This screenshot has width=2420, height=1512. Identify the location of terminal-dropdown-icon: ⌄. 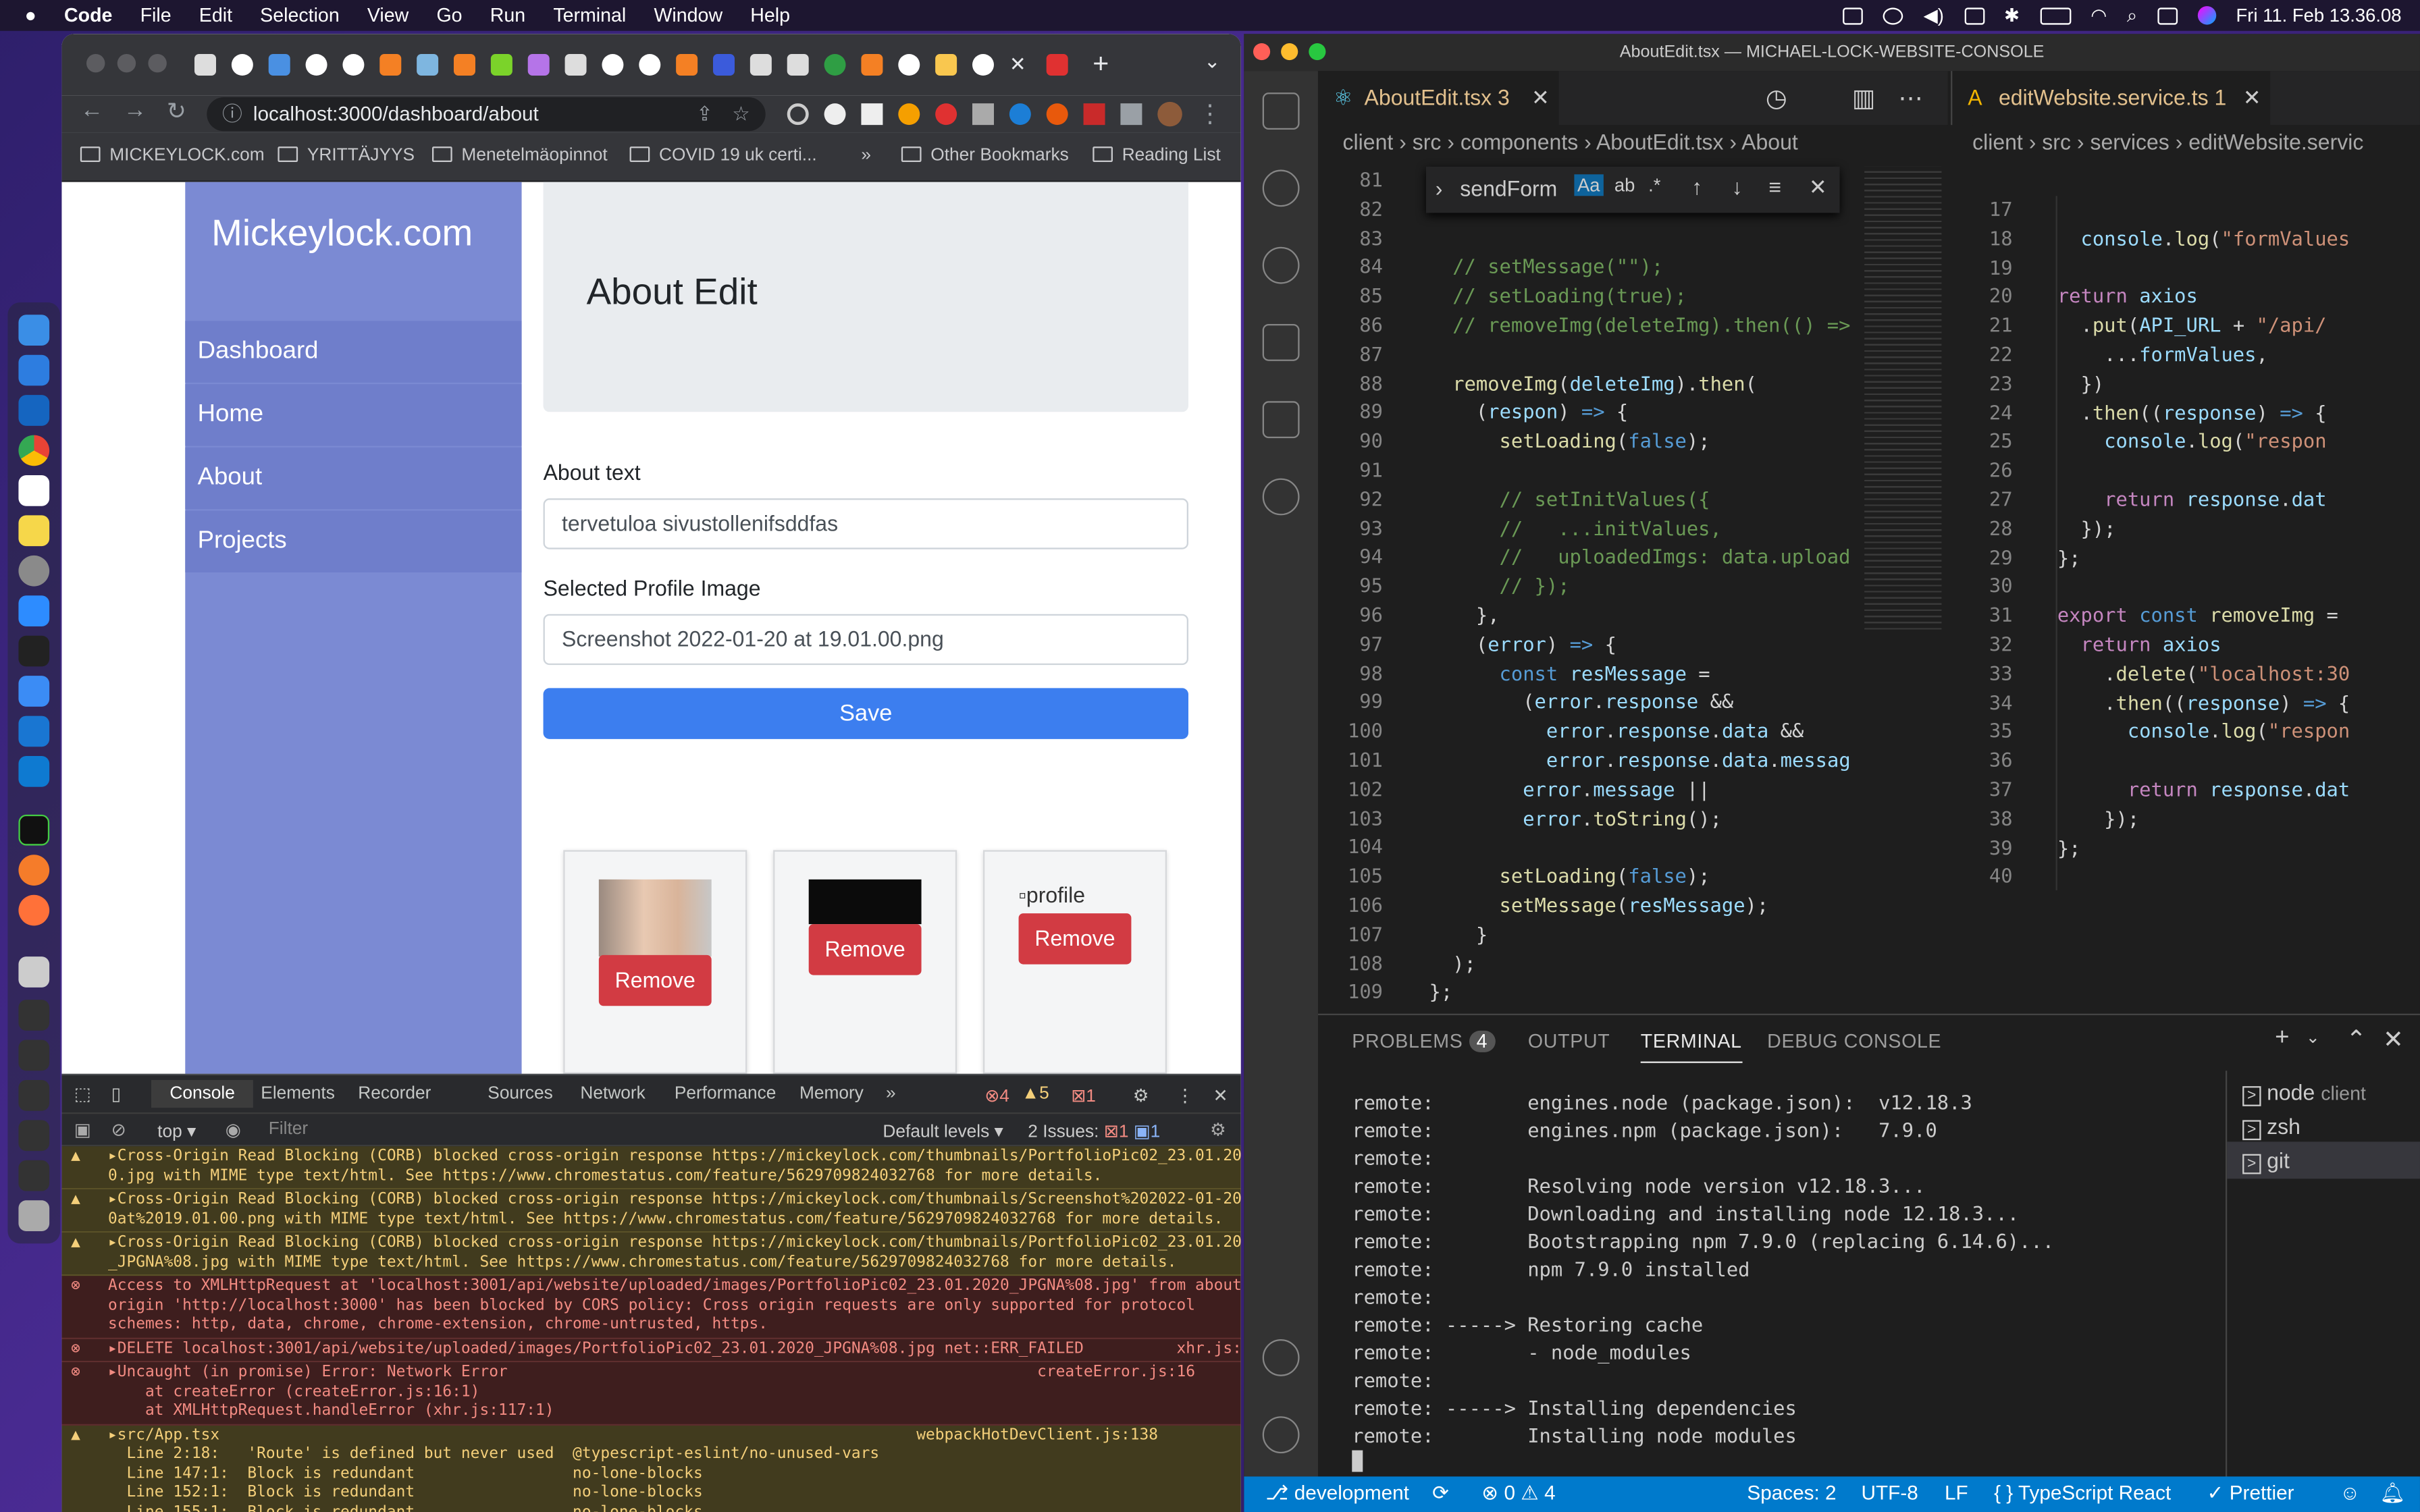
(2313, 1037).